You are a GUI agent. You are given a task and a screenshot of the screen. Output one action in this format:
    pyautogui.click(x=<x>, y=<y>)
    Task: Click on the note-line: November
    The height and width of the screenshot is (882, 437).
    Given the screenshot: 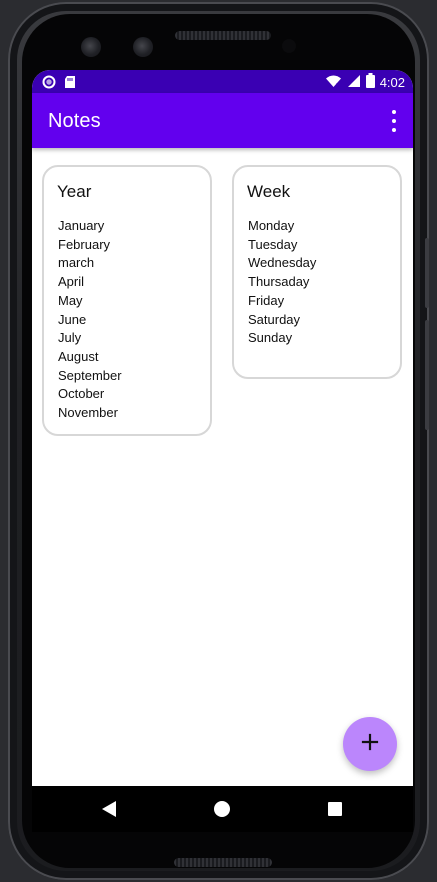 What is the action you would take?
    pyautogui.click(x=88, y=413)
    